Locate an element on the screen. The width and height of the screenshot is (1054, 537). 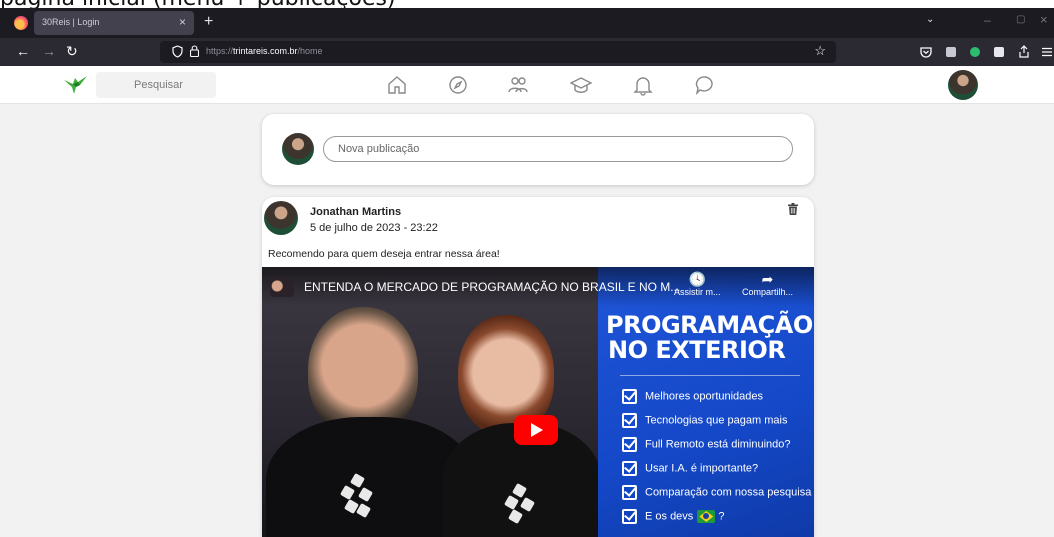
user-avatar is located at coordinates (963, 85).